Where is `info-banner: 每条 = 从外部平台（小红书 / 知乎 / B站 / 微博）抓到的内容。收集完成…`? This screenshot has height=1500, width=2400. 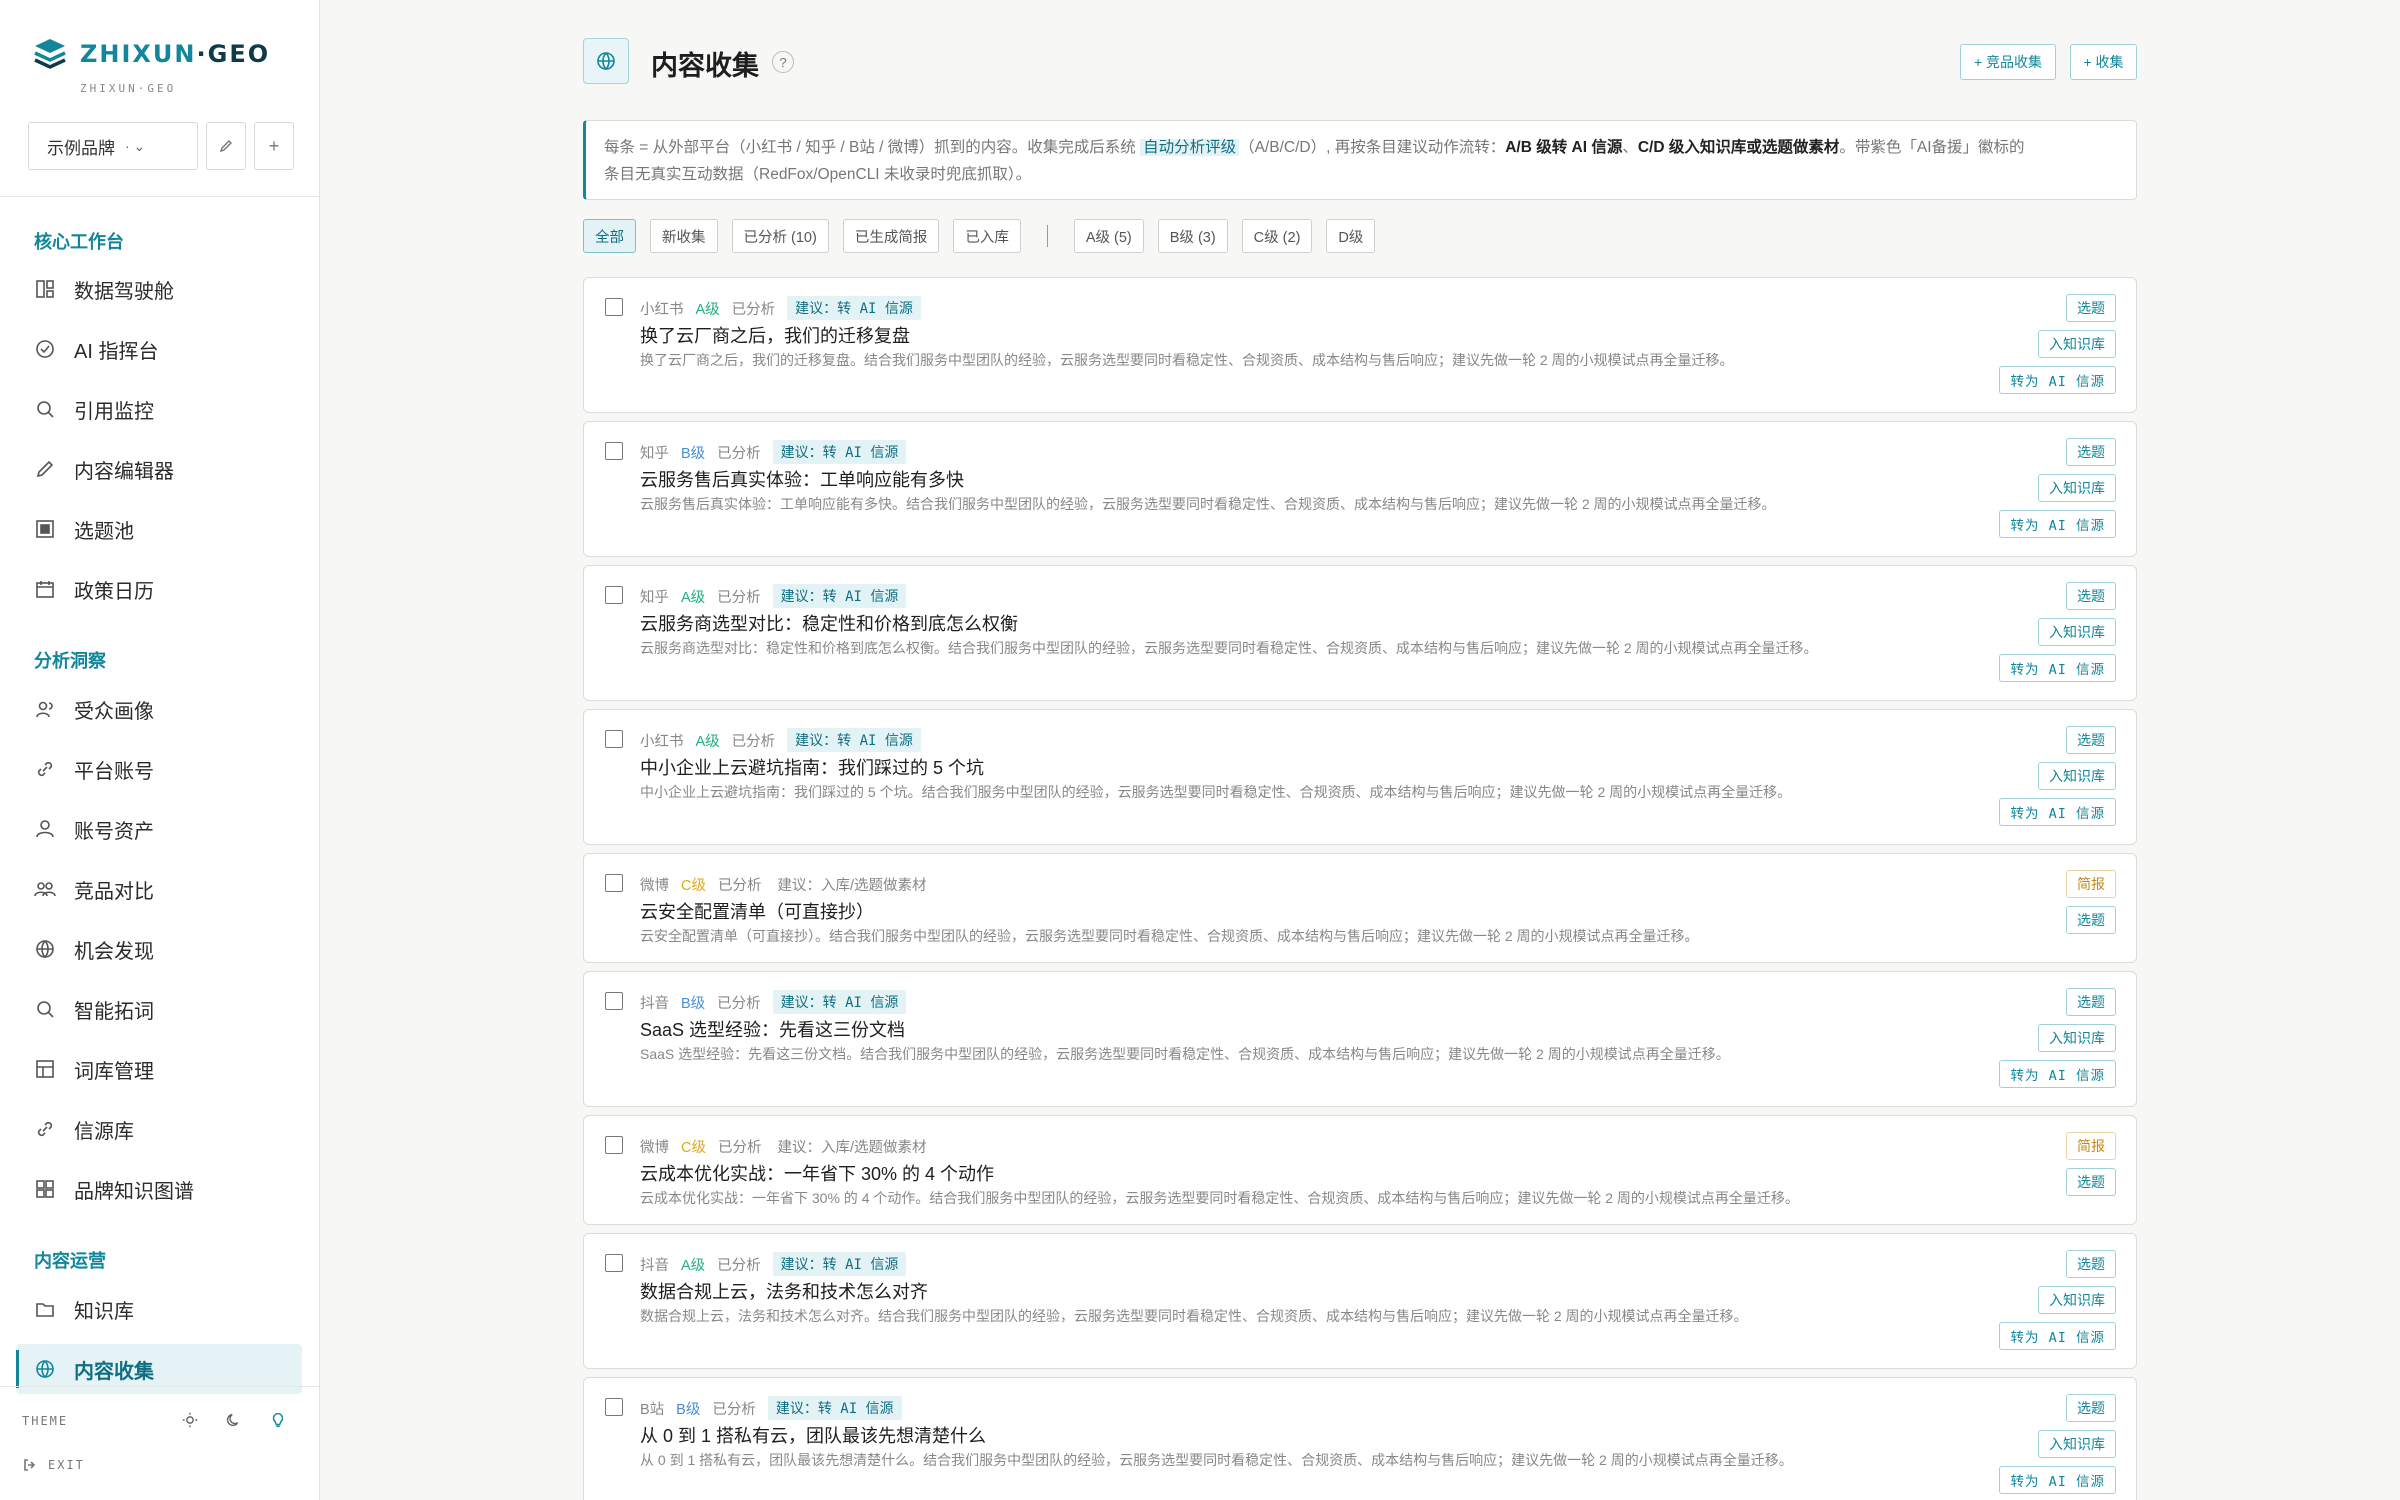
info-banner: 每条 = 从外部平台（小红书 / 知乎 / B站 / 微博）抓到的内容。收集完成… is located at coordinates (1360, 160).